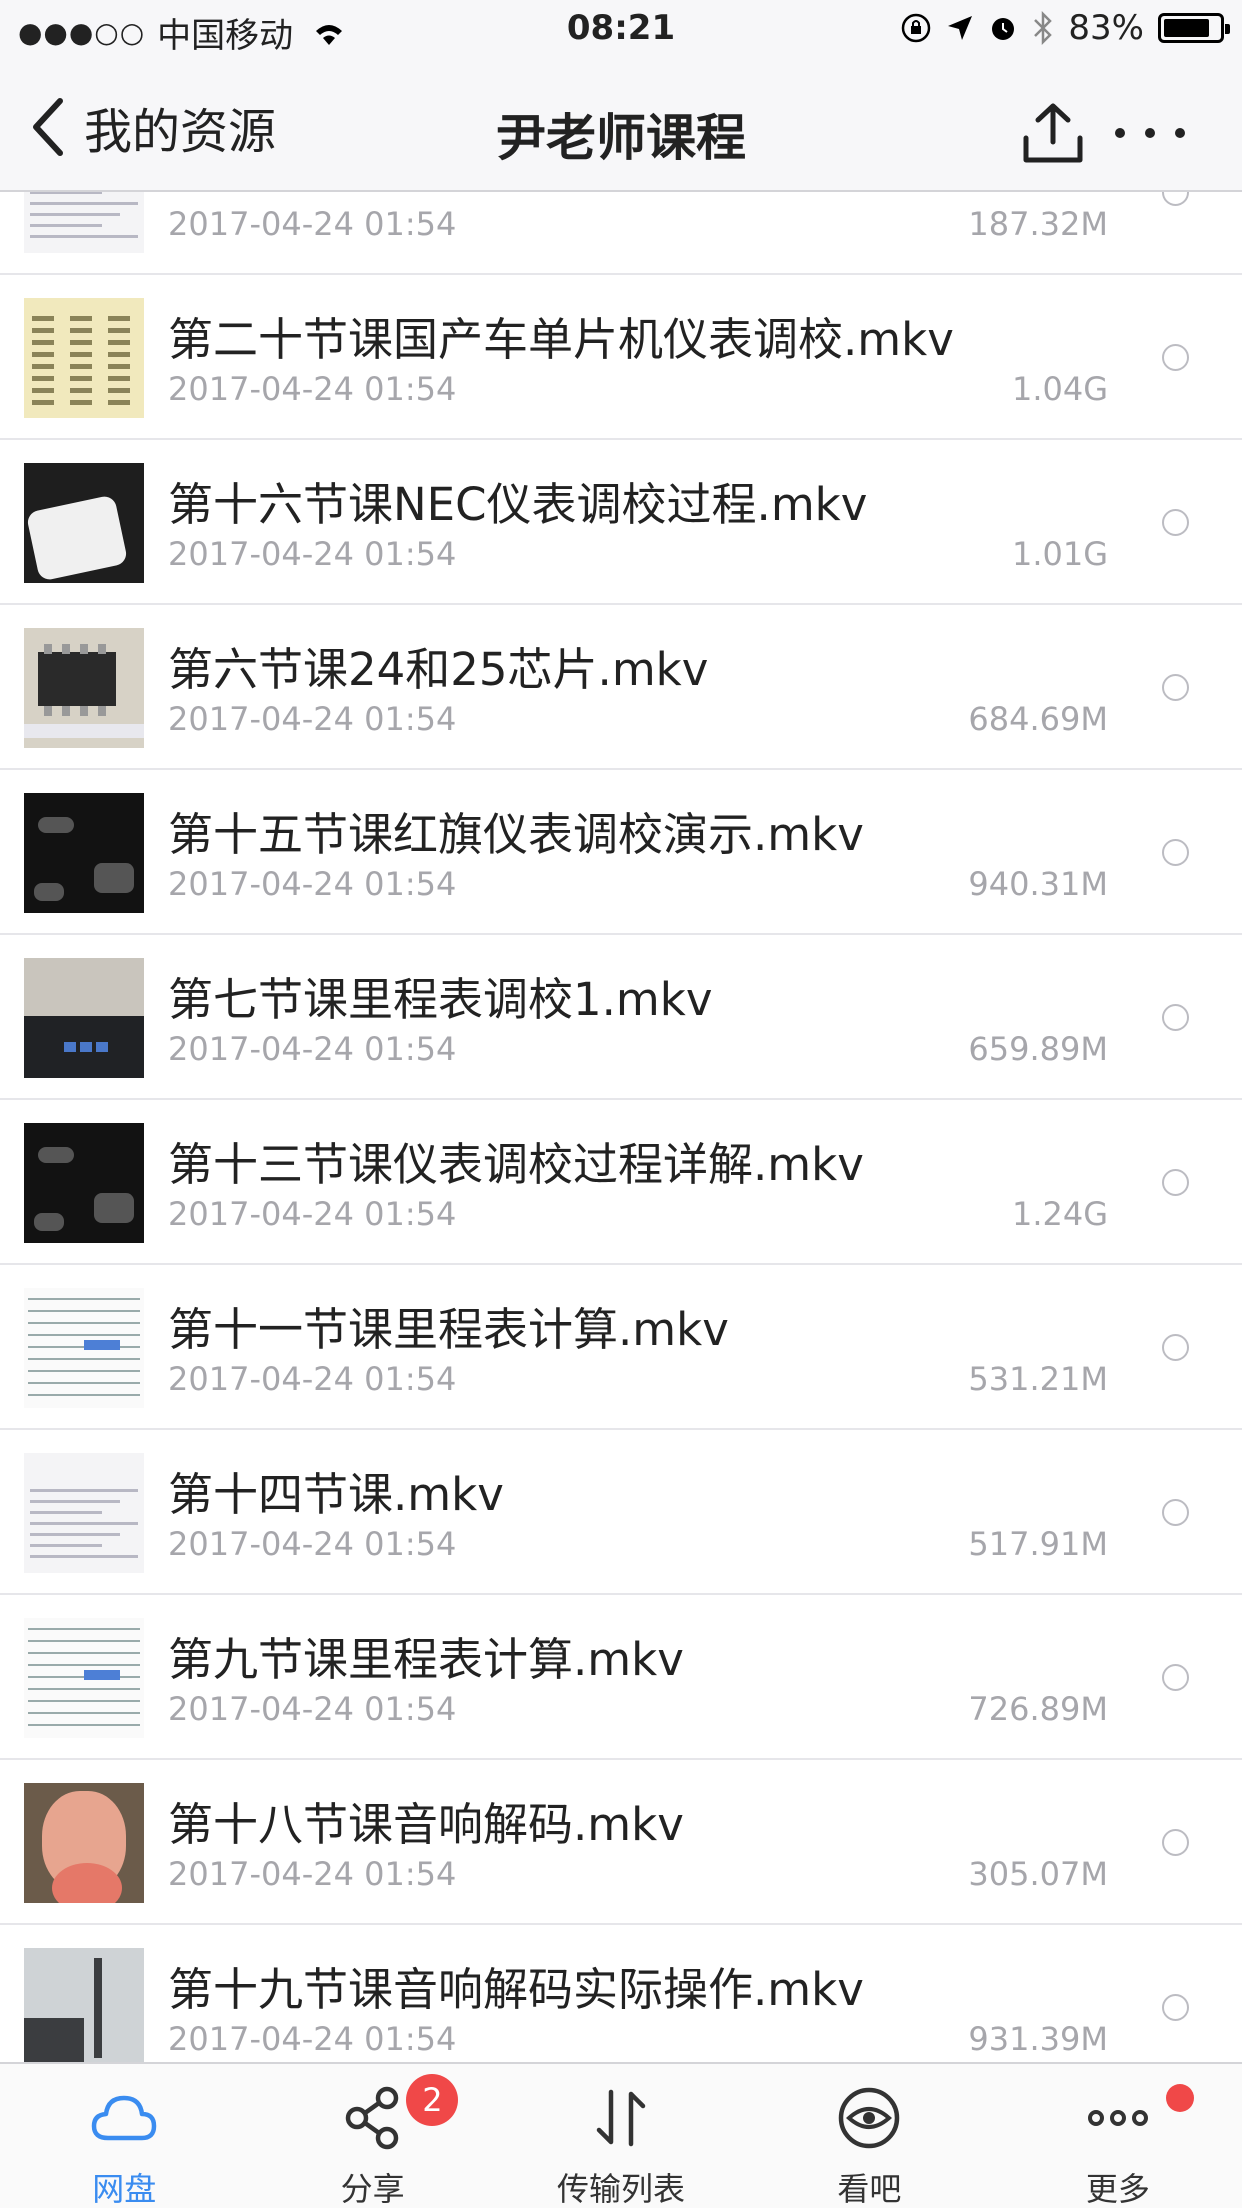  Describe the element at coordinates (1118, 2136) in the screenshot. I see `tab-more: 更多` at that location.